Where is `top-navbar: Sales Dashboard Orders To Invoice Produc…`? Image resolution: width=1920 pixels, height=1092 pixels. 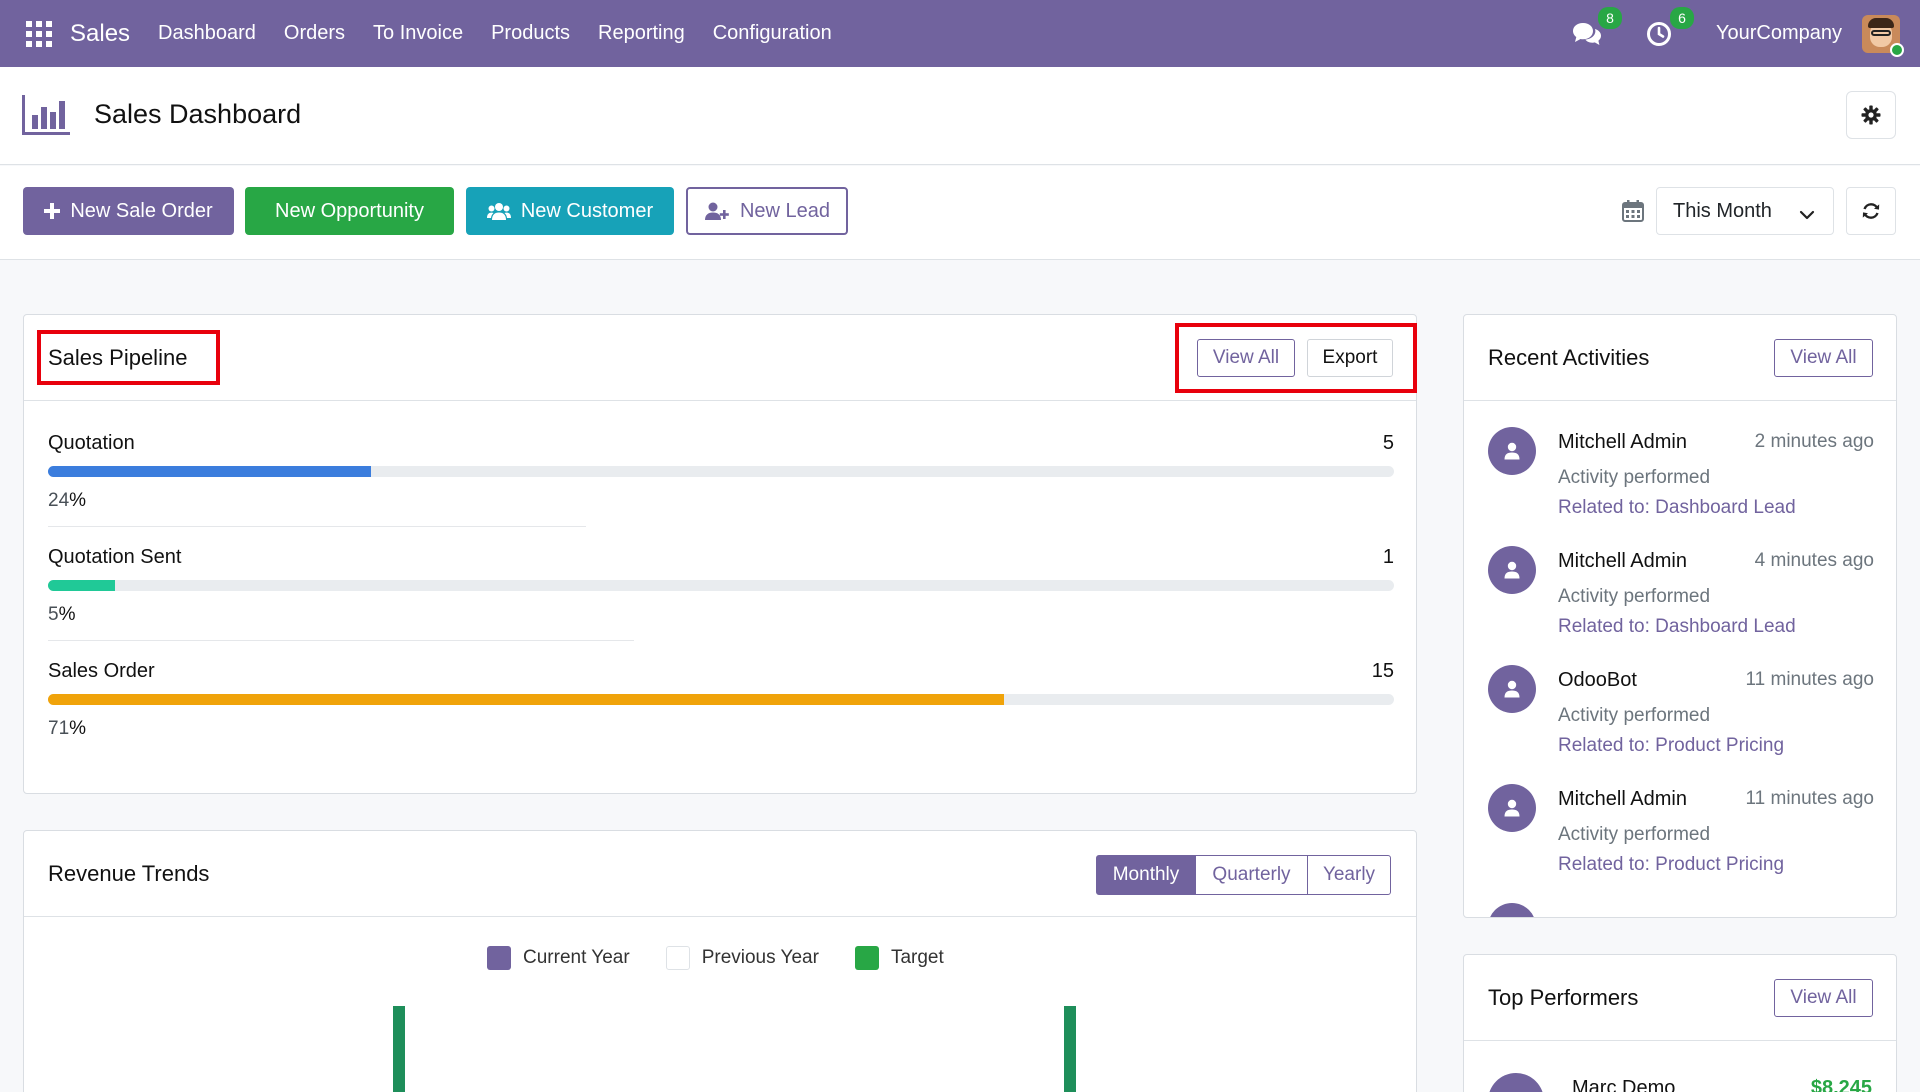
top-navbar: Sales Dashboard Orders To Invoice Produc… is located at coordinates (960, 33).